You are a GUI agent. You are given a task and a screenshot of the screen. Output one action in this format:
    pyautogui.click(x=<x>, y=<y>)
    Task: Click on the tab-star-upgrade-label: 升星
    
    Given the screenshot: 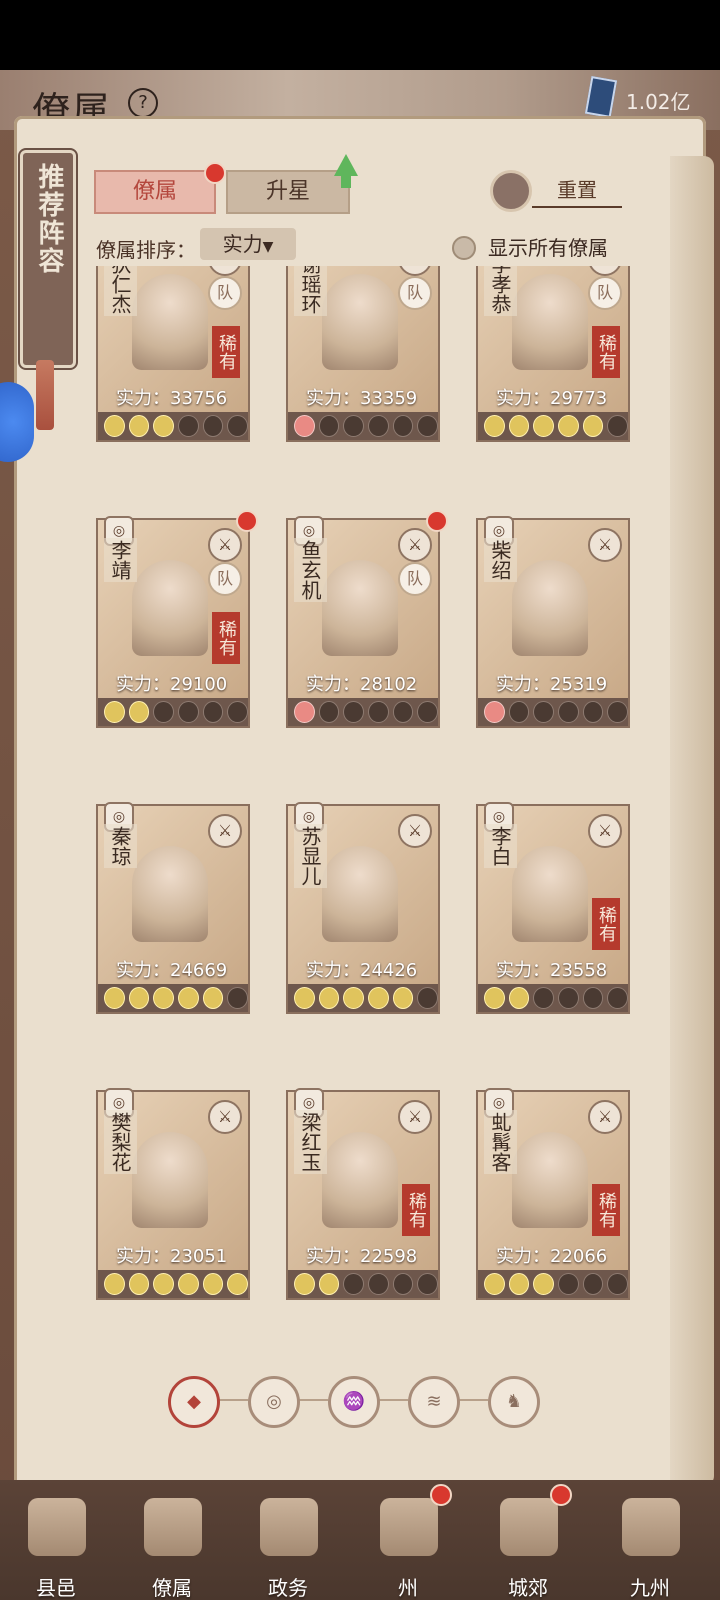 What is the action you would take?
    pyautogui.click(x=287, y=191)
    